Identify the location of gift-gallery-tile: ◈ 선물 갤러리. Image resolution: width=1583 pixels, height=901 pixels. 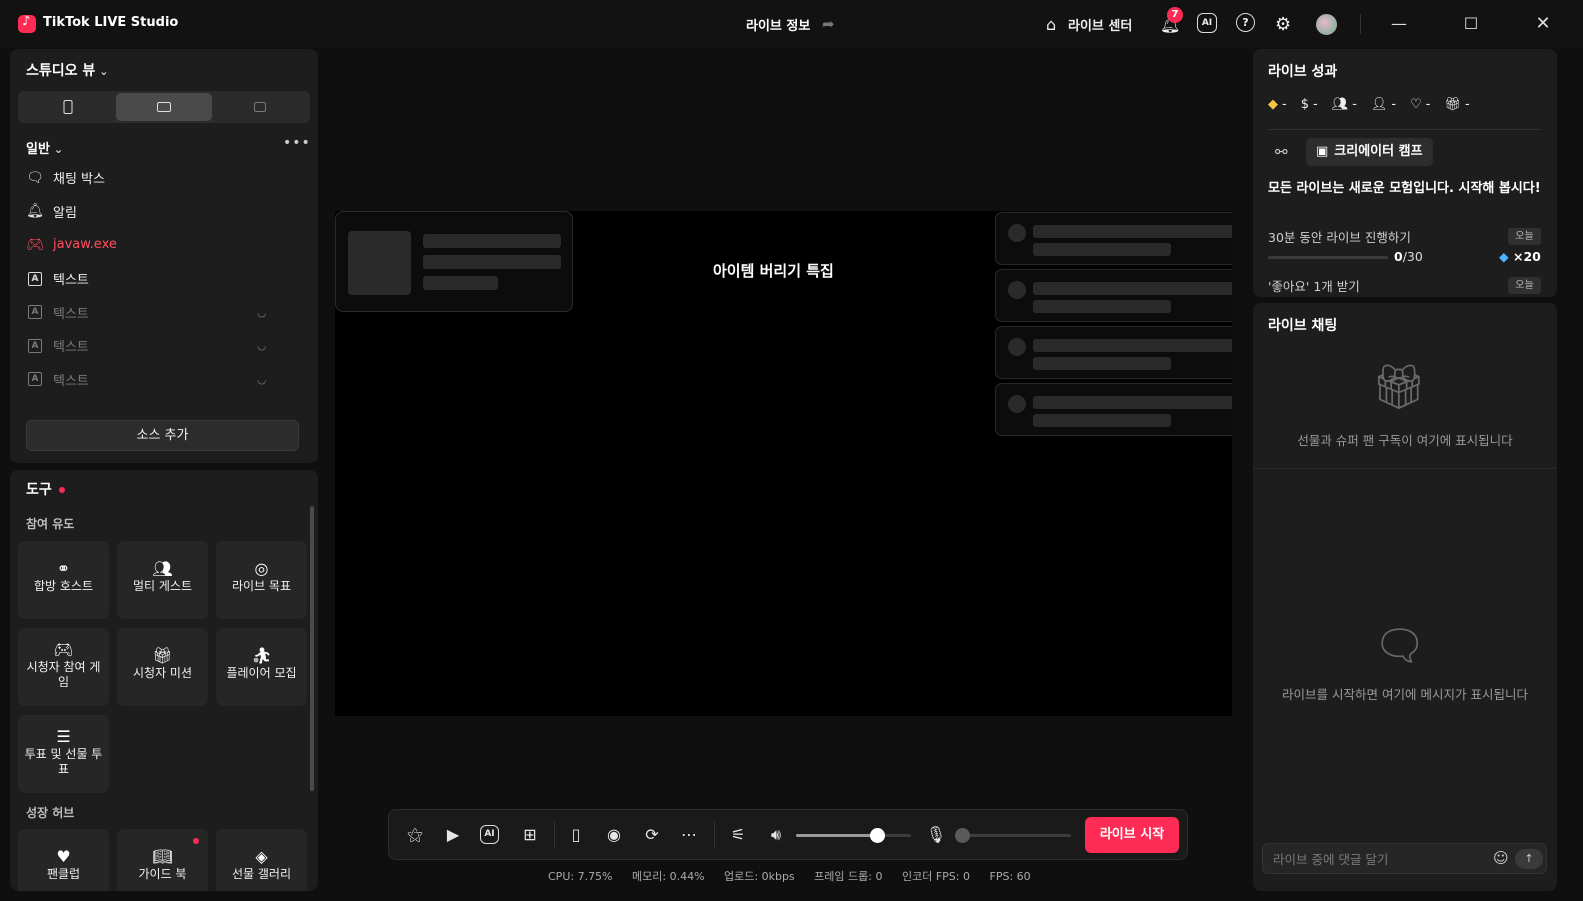
(261, 860).